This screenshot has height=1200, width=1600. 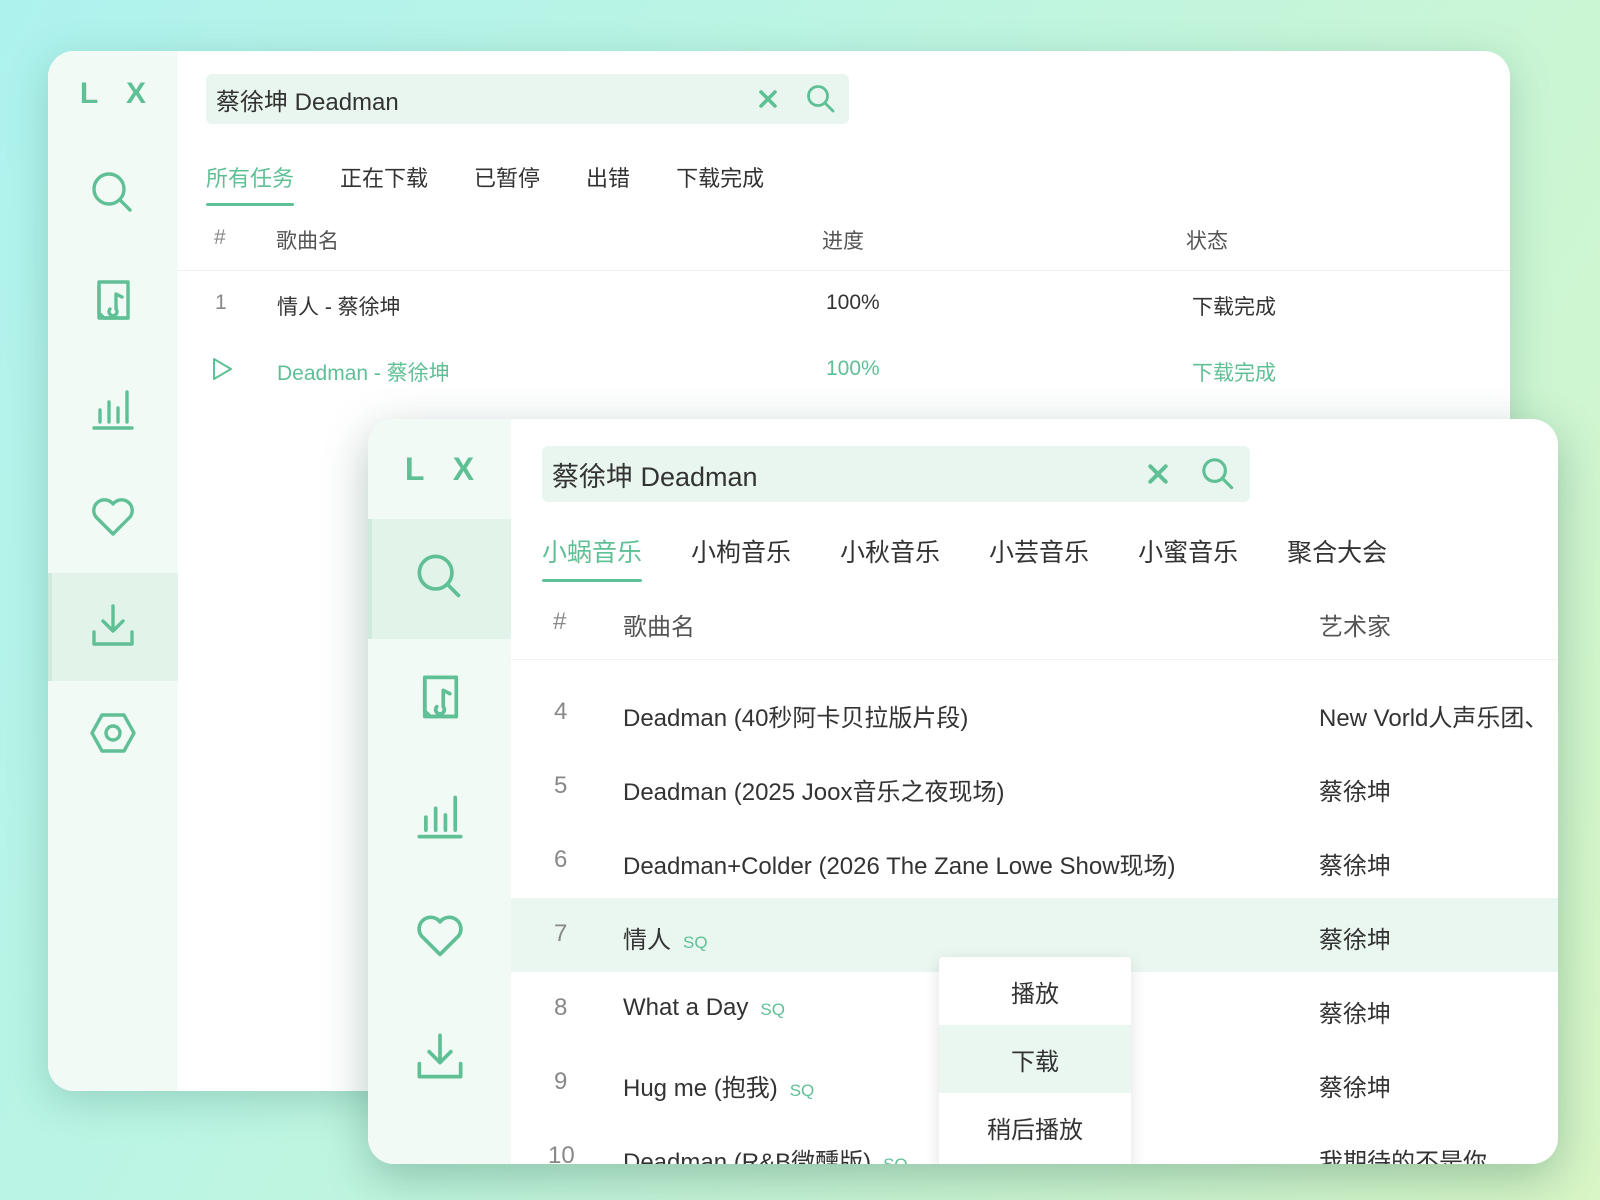 I want to click on play-icon, so click(x=222, y=372).